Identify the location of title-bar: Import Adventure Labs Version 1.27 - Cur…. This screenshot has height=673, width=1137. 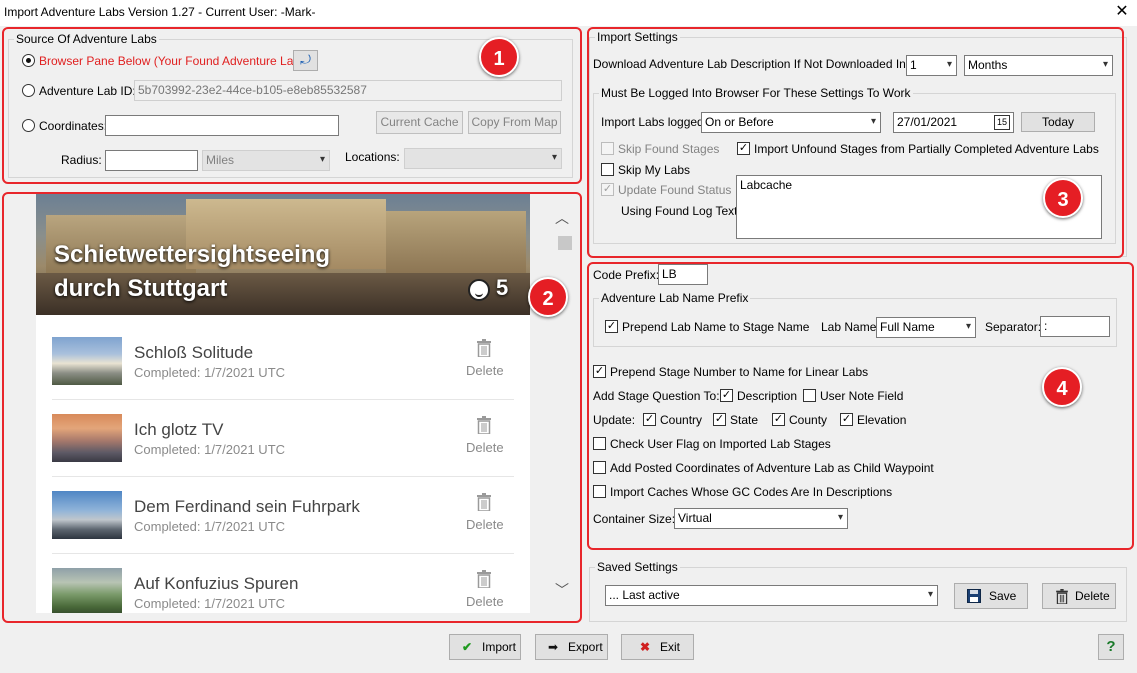
(568, 13).